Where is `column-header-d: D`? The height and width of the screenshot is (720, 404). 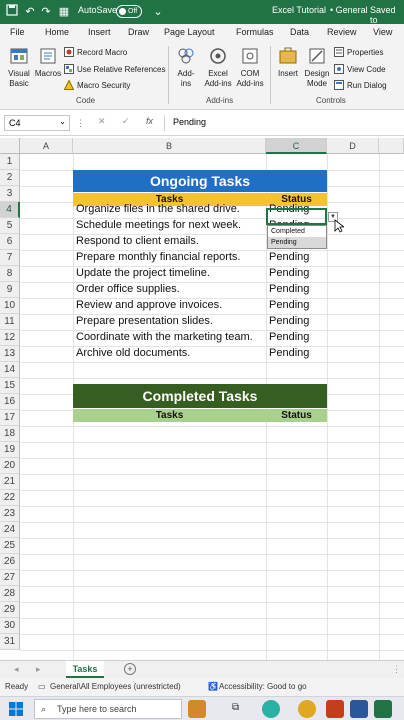 column-header-d: D is located at coordinates (353, 146).